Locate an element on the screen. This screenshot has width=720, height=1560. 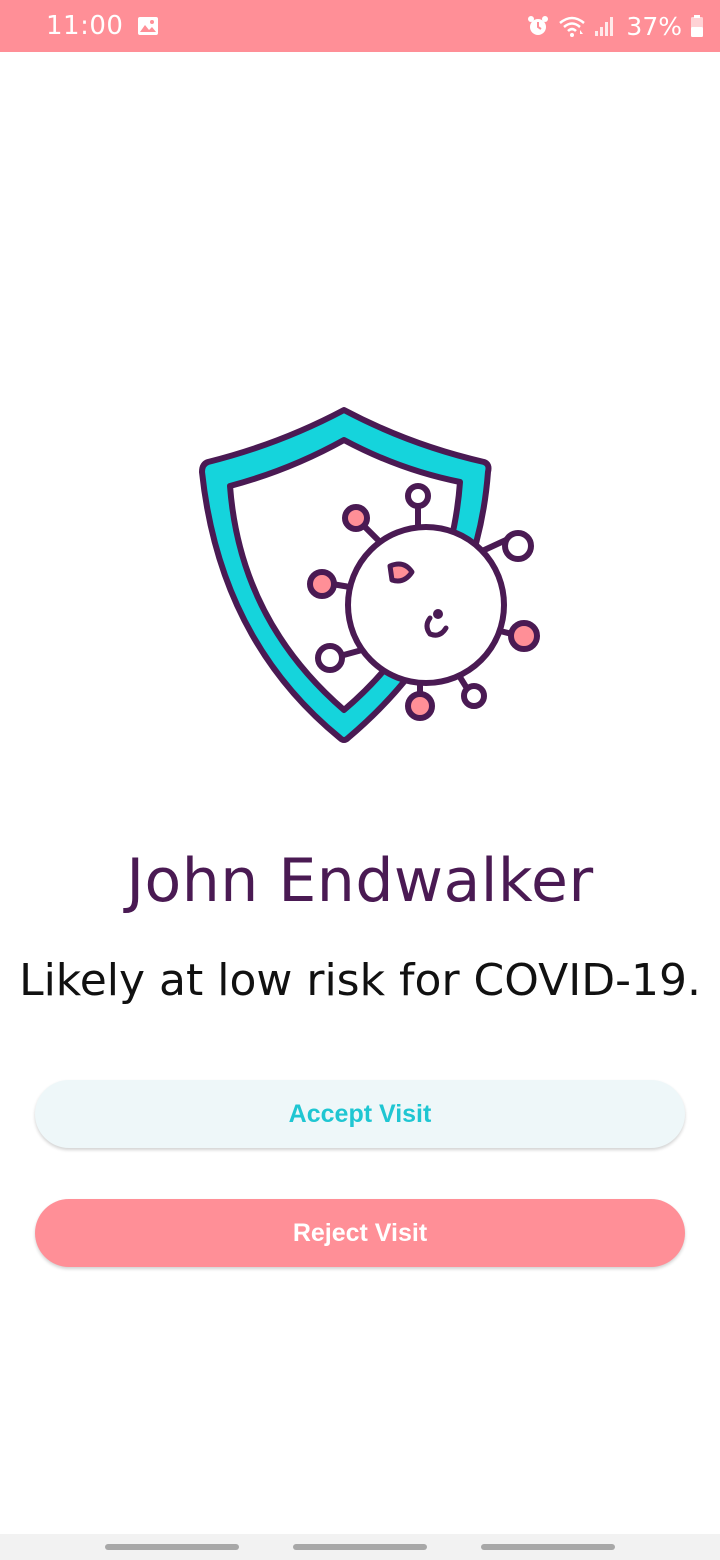
risk-status-text: Likely at low risk for COVID-19. is located at coordinates (360, 980).